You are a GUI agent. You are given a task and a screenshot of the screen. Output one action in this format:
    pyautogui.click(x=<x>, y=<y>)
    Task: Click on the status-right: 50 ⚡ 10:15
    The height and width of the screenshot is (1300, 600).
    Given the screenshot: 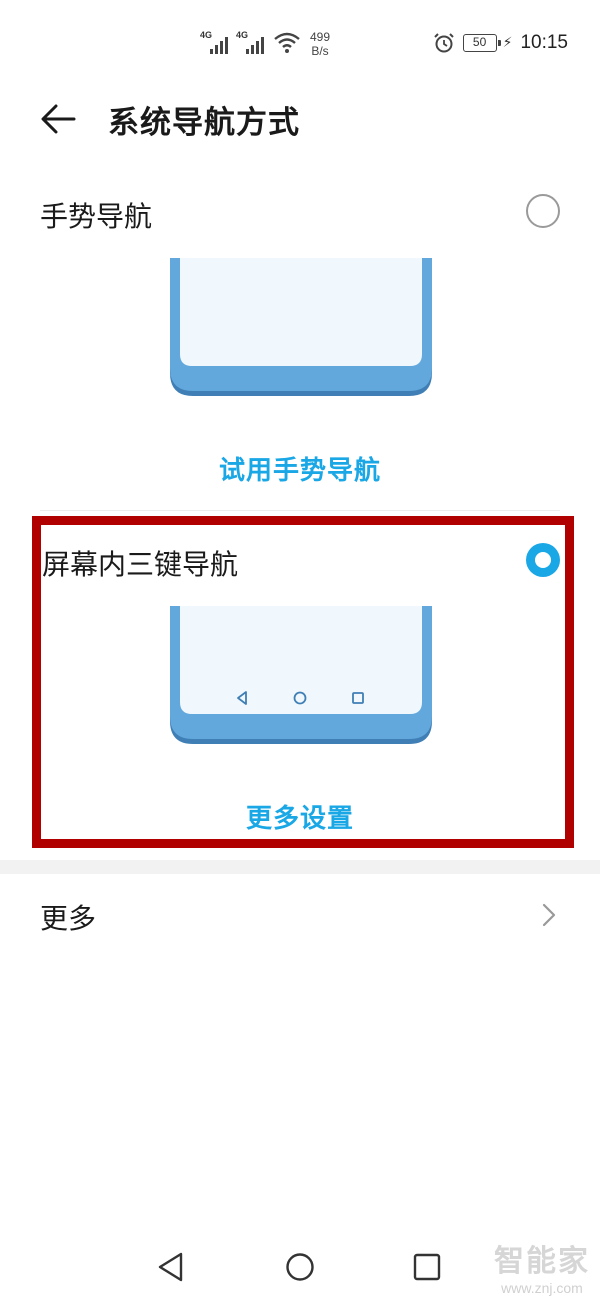 What is the action you would take?
    pyautogui.click(x=500, y=43)
    